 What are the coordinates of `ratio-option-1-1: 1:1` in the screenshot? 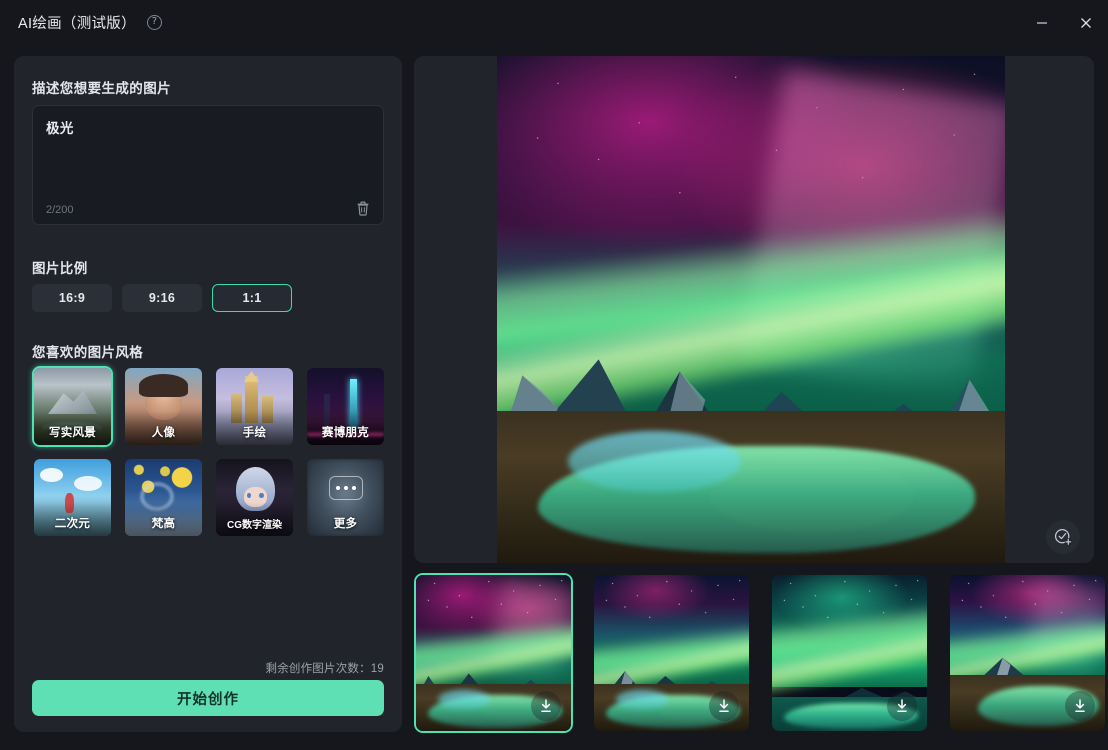 It's located at (252, 298).